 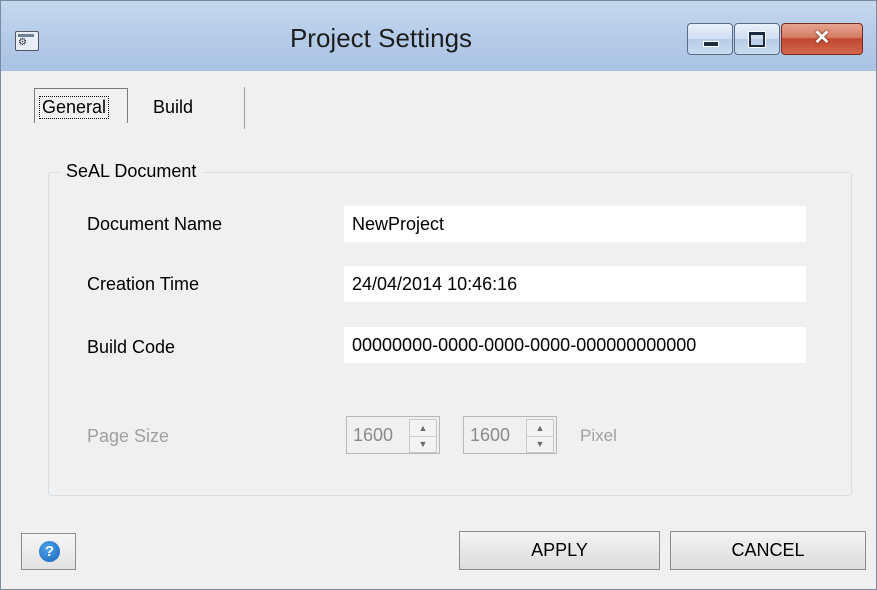 I want to click on tab-build: Build, so click(x=173, y=107).